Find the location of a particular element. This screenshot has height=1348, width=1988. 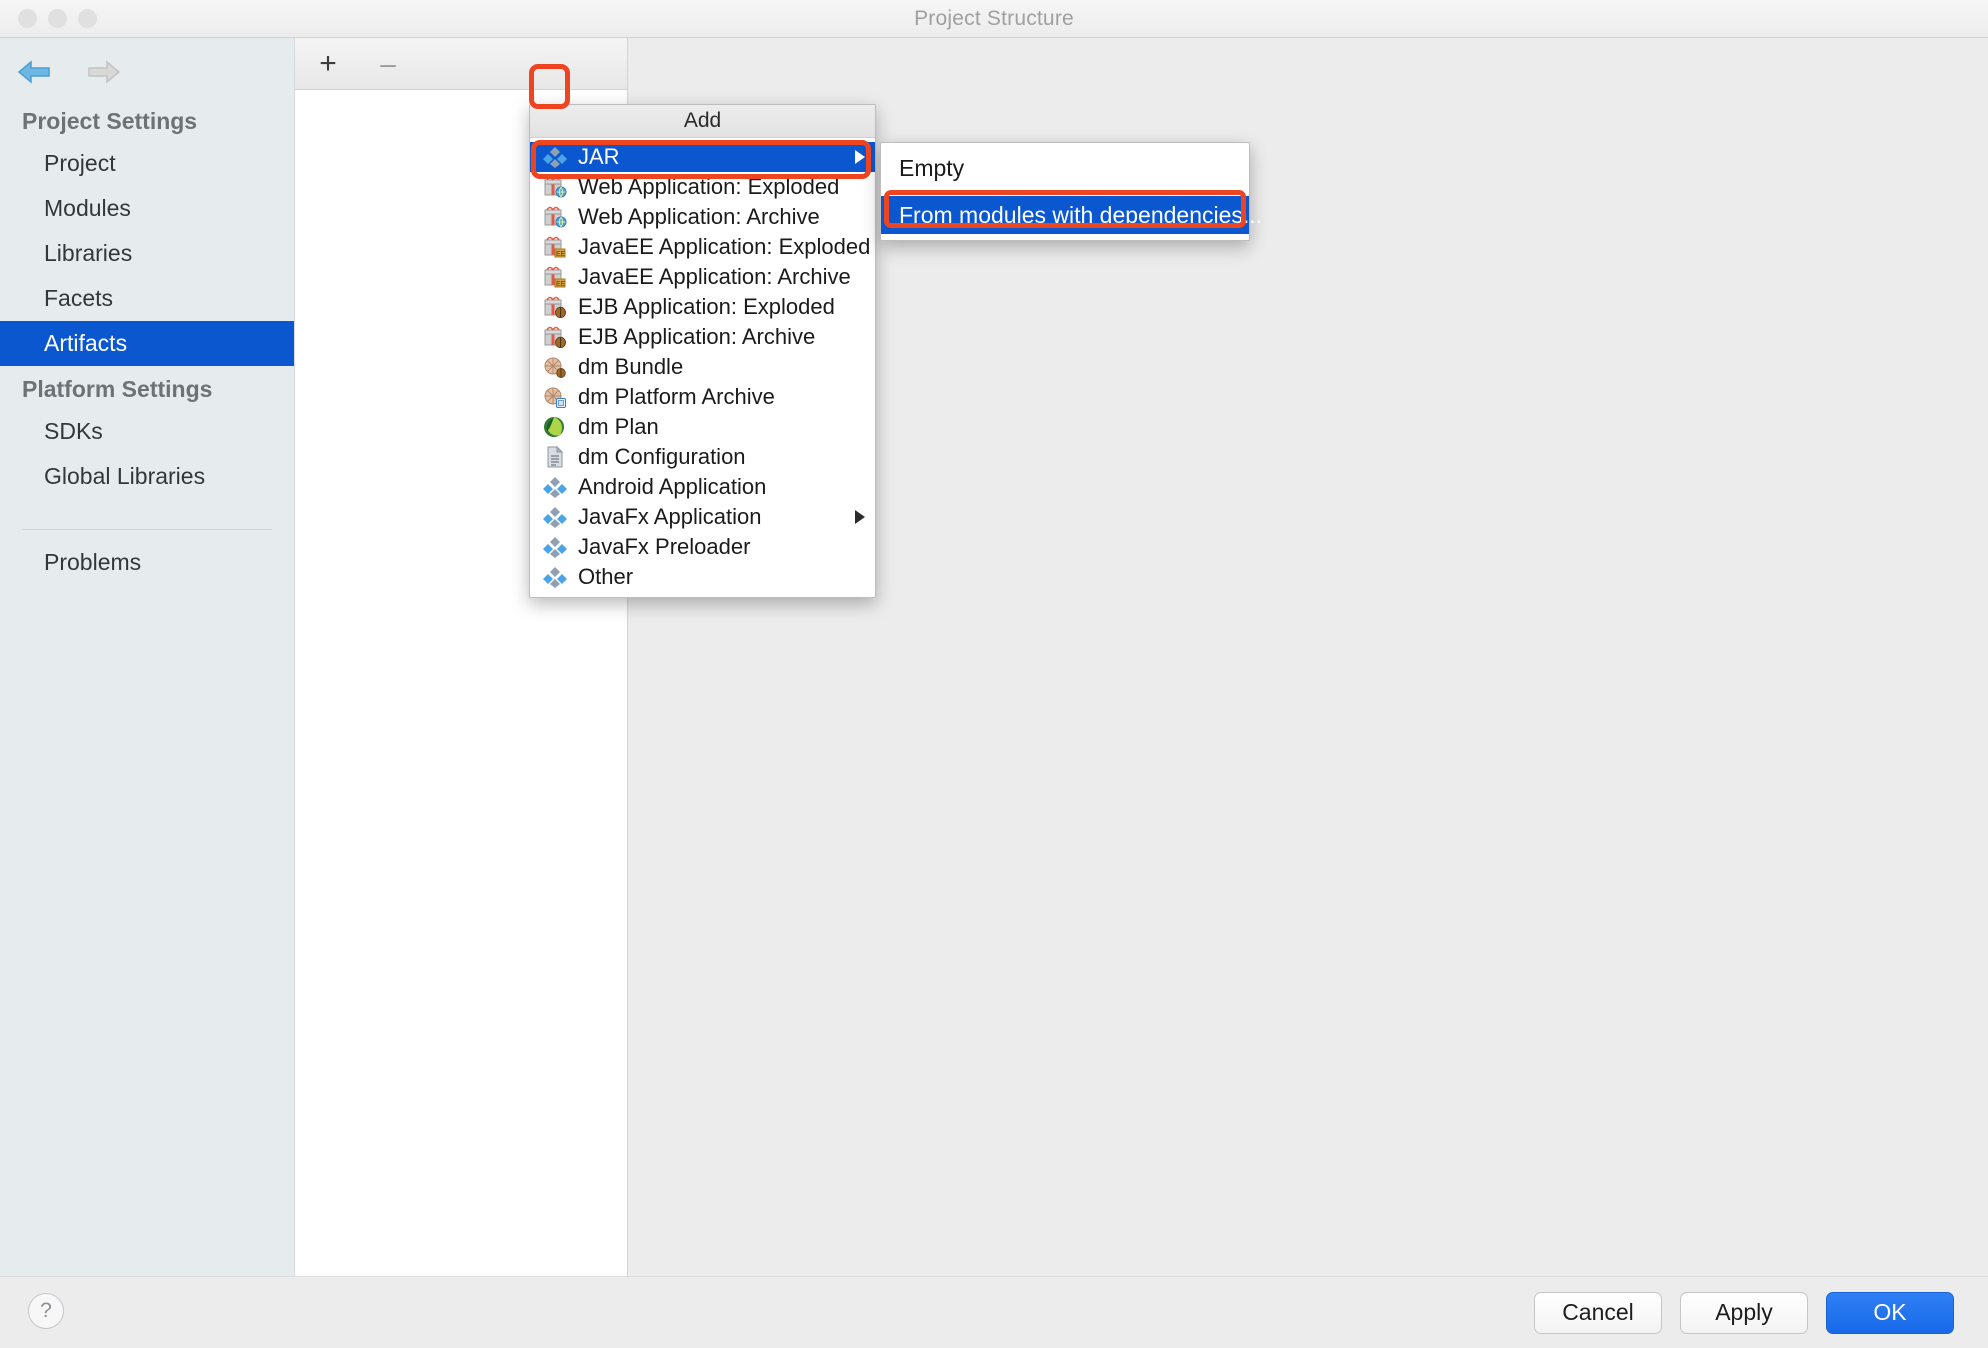

menu-item-label: Android Application is located at coordinates (672, 486).